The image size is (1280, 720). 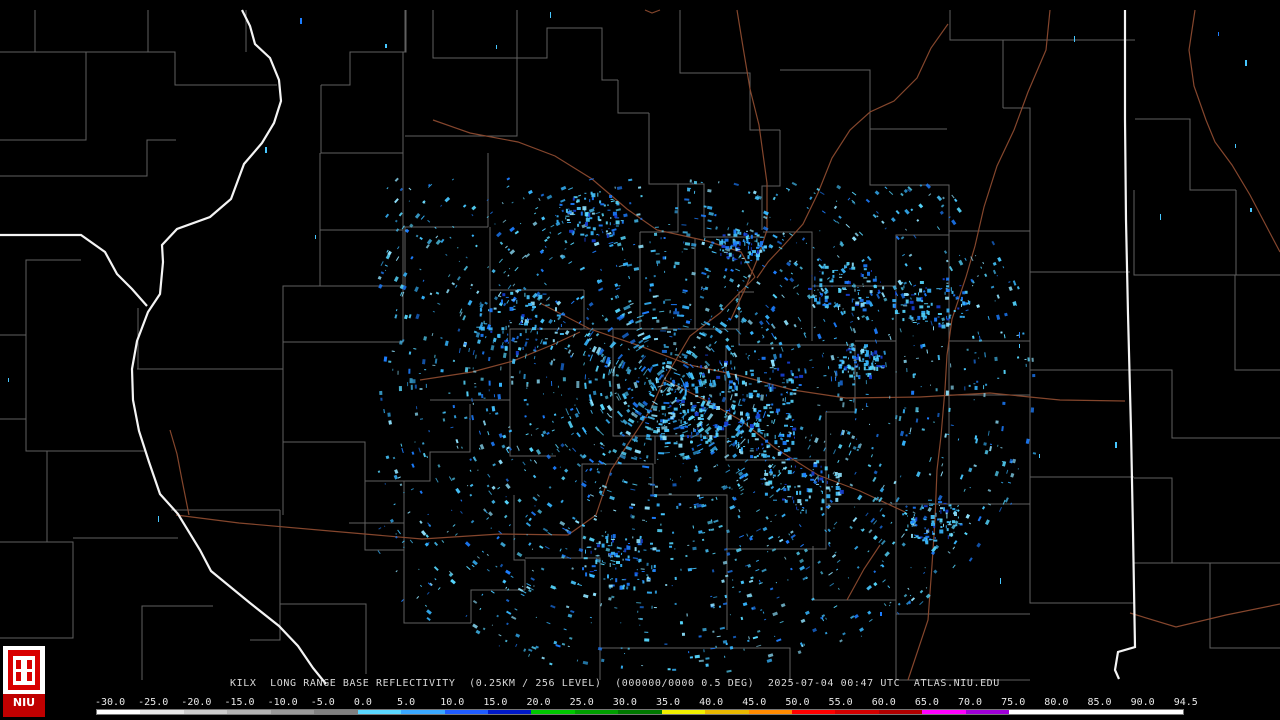 What do you see at coordinates (196, 702) in the screenshot?
I see `scale-label: -20.0` at bounding box center [196, 702].